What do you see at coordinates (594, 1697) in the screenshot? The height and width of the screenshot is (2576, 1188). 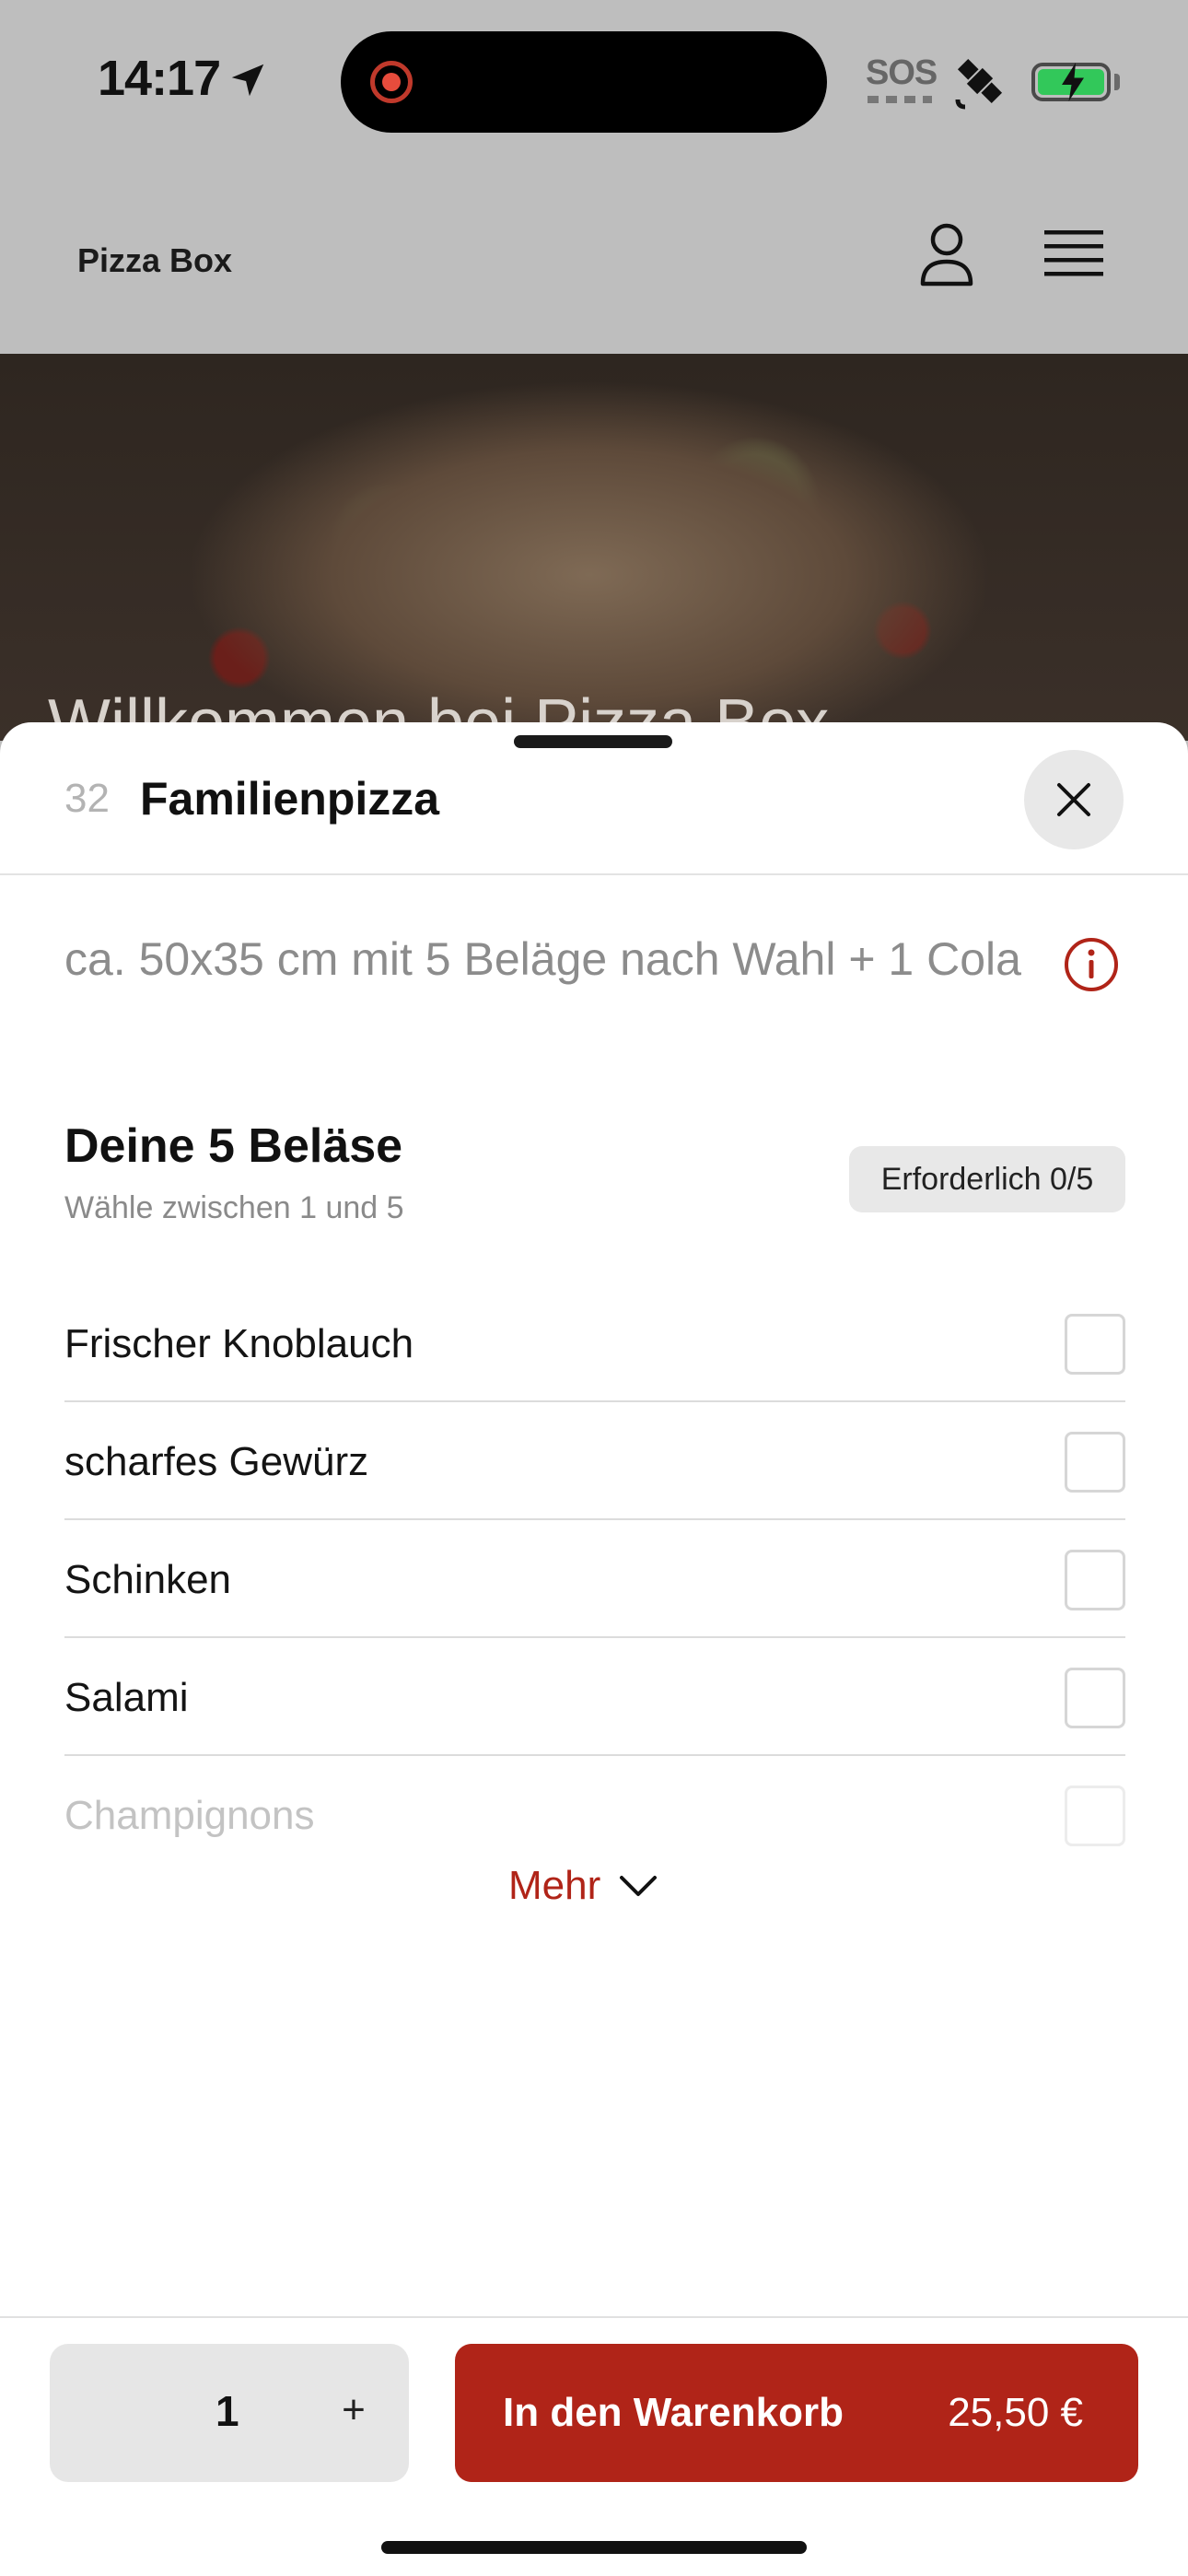 I see `option-row: Salami` at bounding box center [594, 1697].